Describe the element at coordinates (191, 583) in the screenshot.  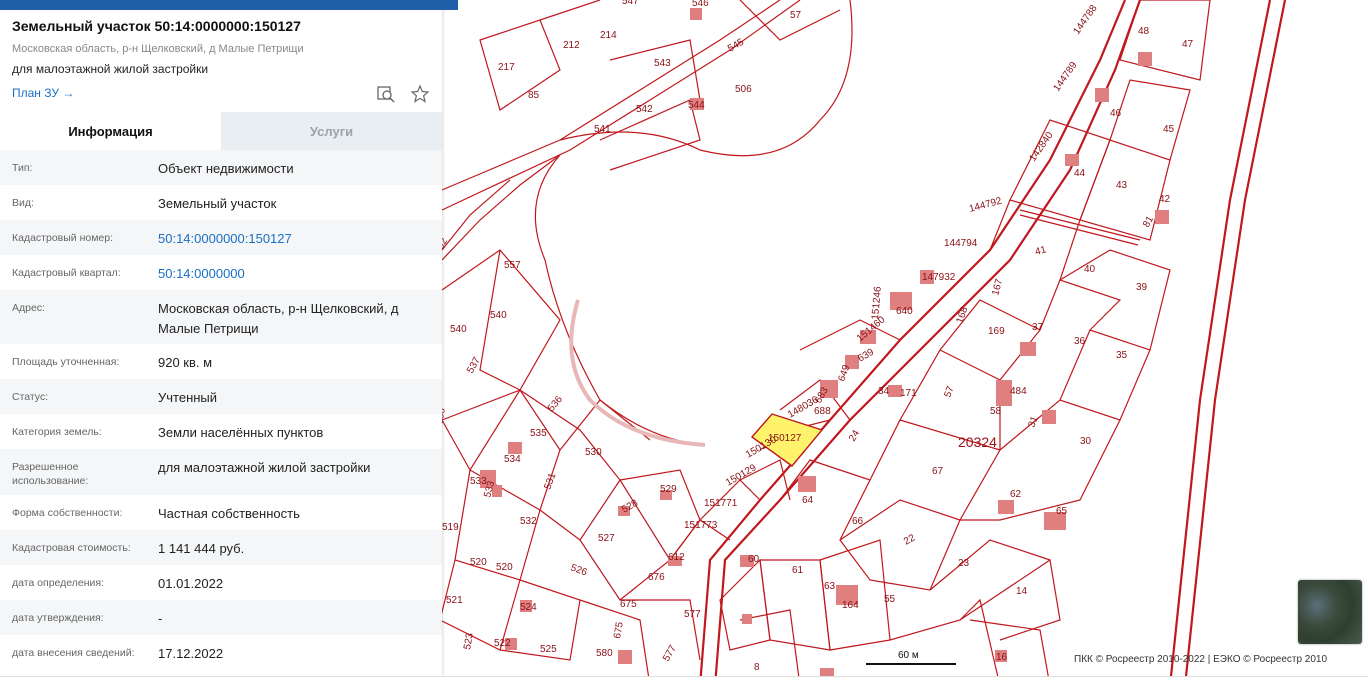
I see `attribute-value: 01.01.2022` at that location.